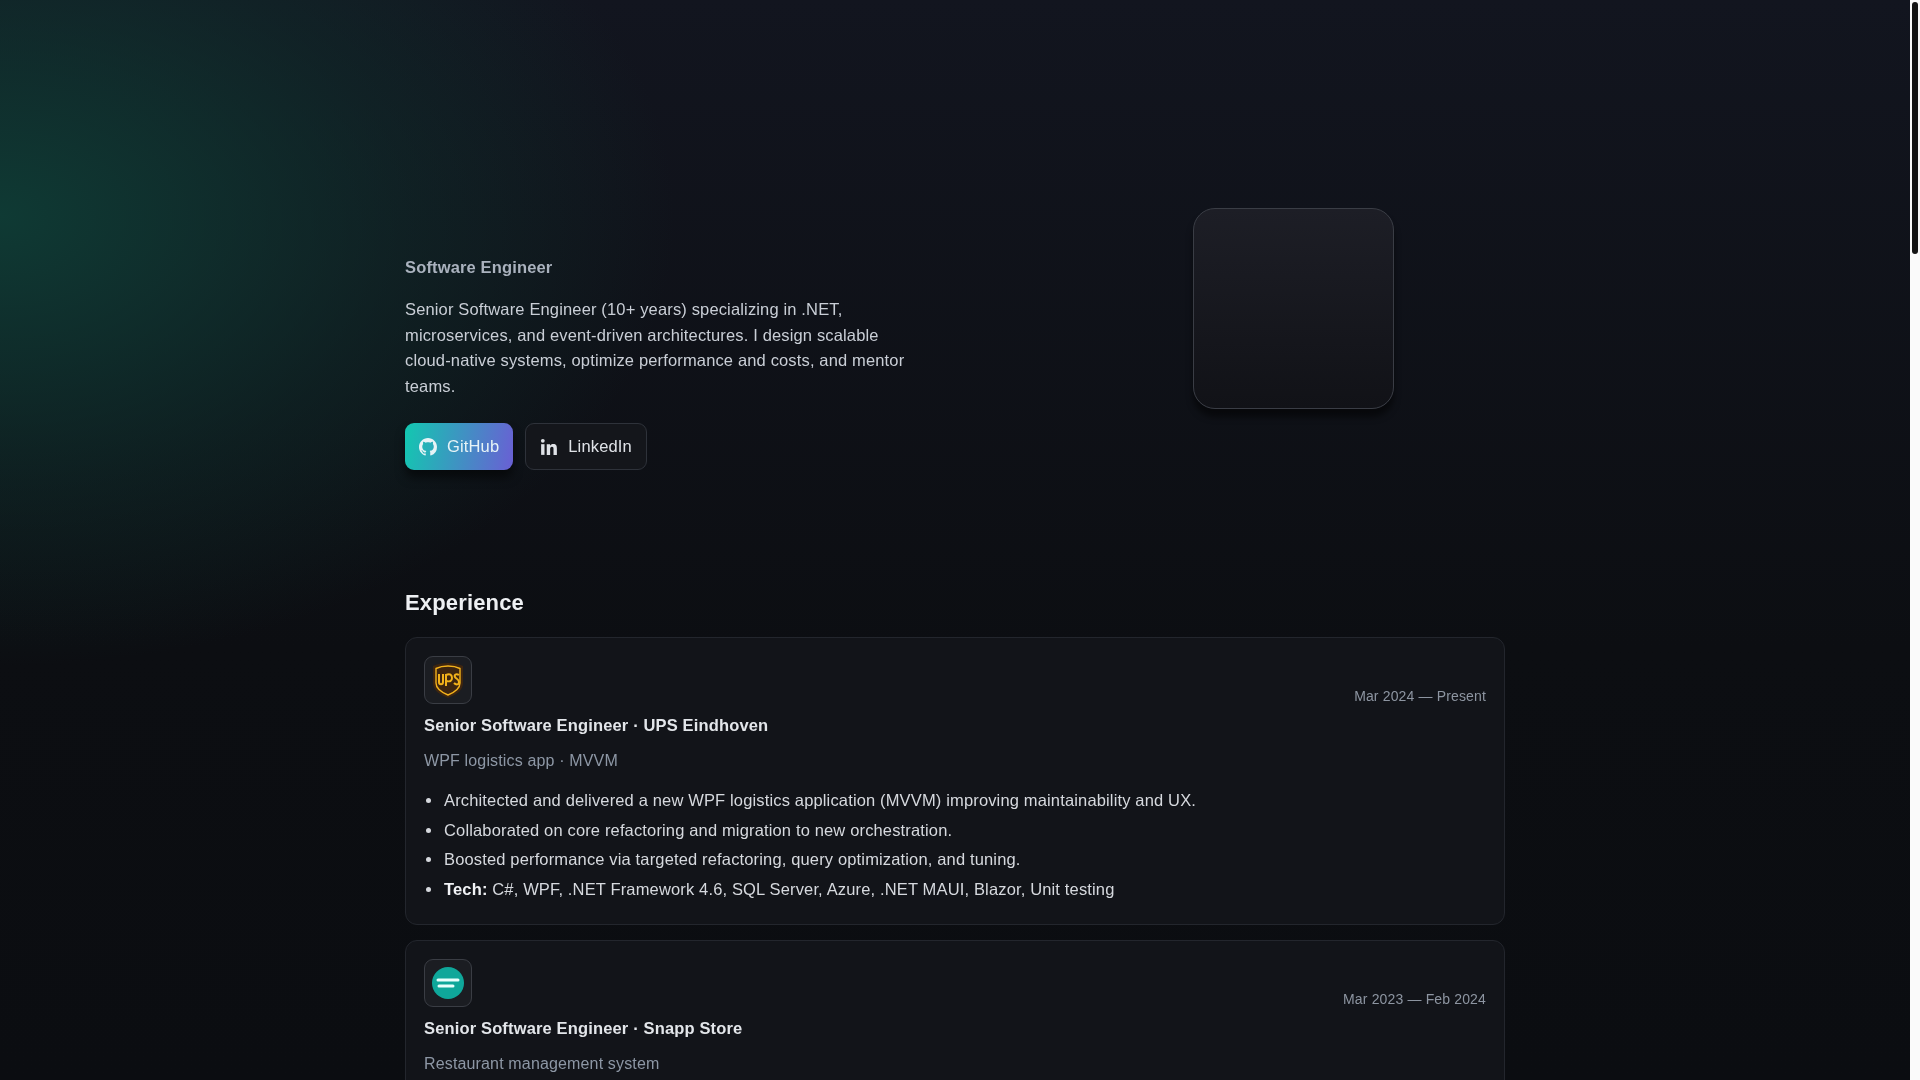  I want to click on job-title: Software Engineer, so click(479, 267).